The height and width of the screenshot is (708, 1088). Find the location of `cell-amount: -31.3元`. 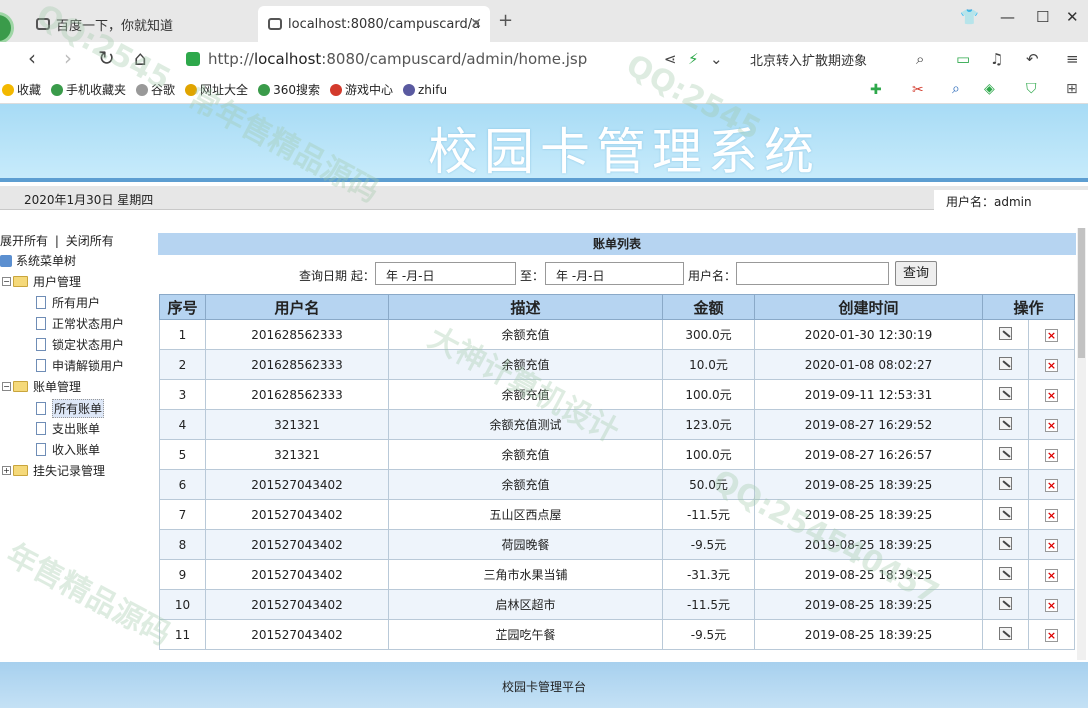

cell-amount: -31.3元 is located at coordinates (708, 574).